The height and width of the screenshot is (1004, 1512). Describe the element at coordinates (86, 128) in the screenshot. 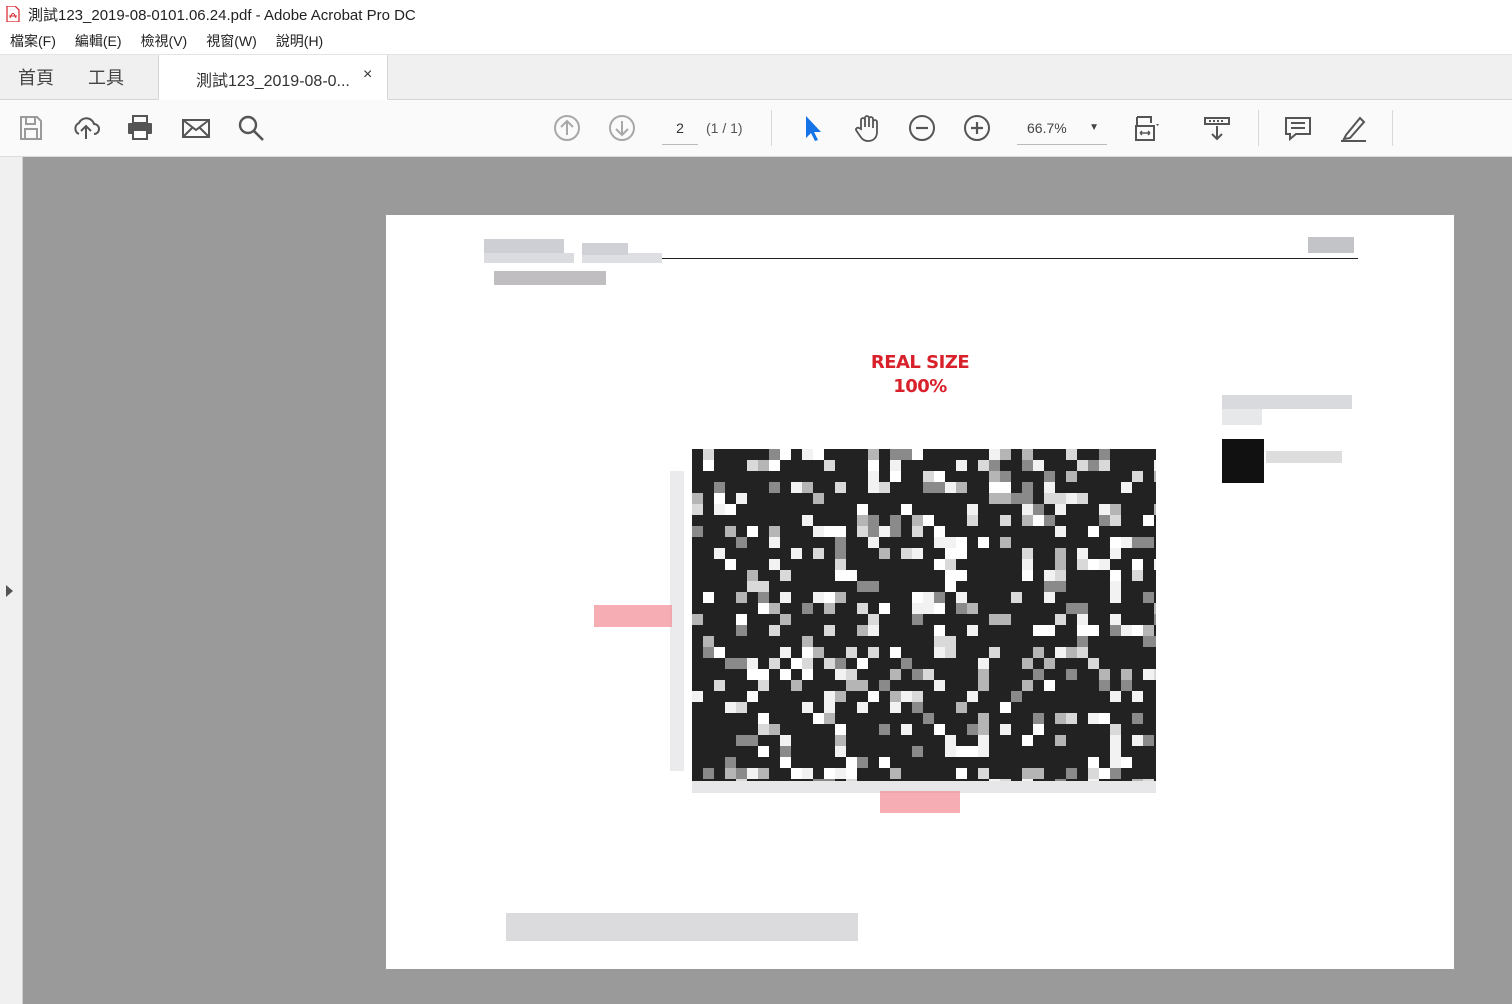

I see `upload-cloud-icon` at that location.